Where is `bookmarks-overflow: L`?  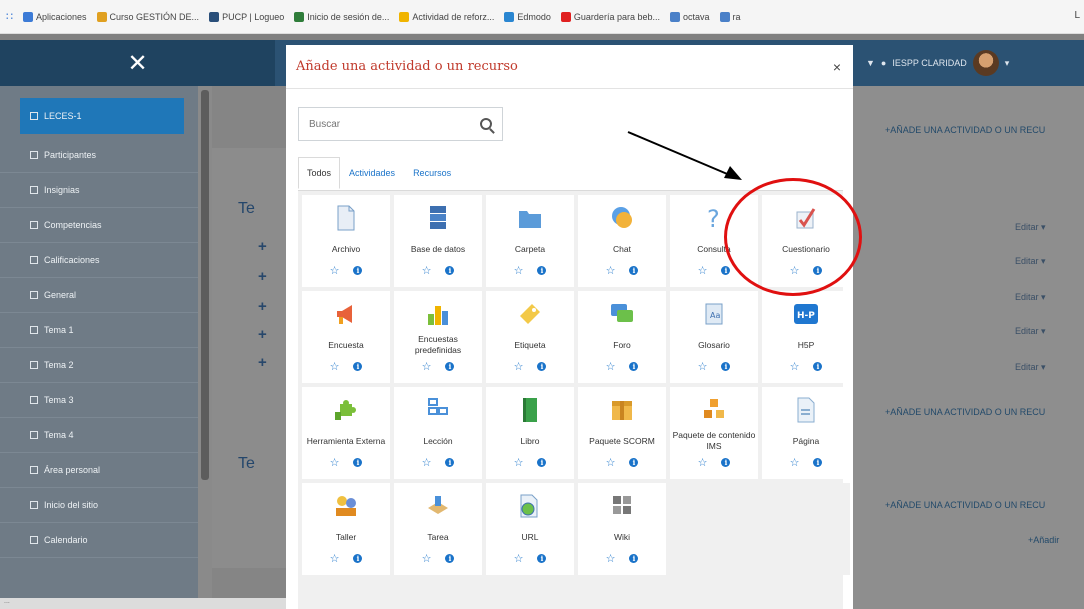
bookmarks-overflow: L is located at coordinates (1077, 15).